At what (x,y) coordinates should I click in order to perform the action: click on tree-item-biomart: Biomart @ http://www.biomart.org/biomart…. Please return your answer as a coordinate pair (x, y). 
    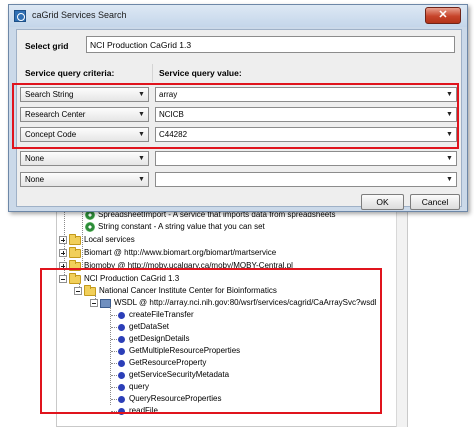
    Looking at the image, I should click on (167, 252).